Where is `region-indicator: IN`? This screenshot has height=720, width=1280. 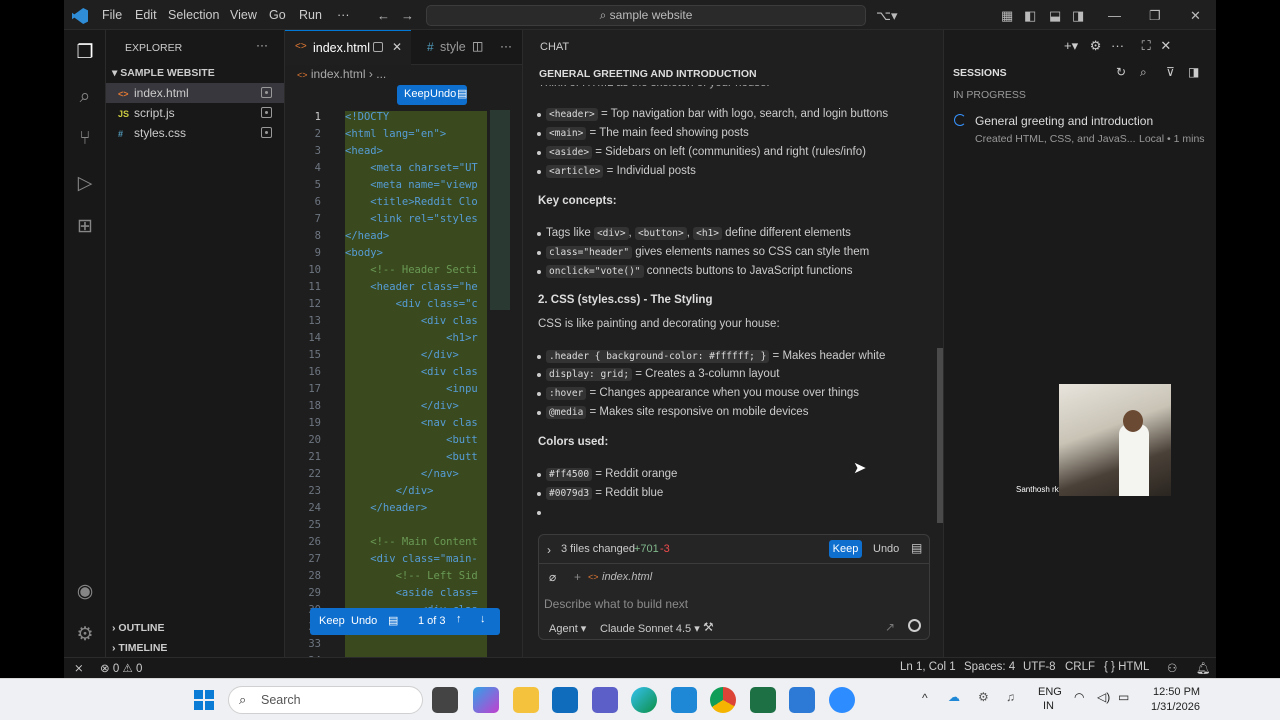 region-indicator: IN is located at coordinates (1048, 706).